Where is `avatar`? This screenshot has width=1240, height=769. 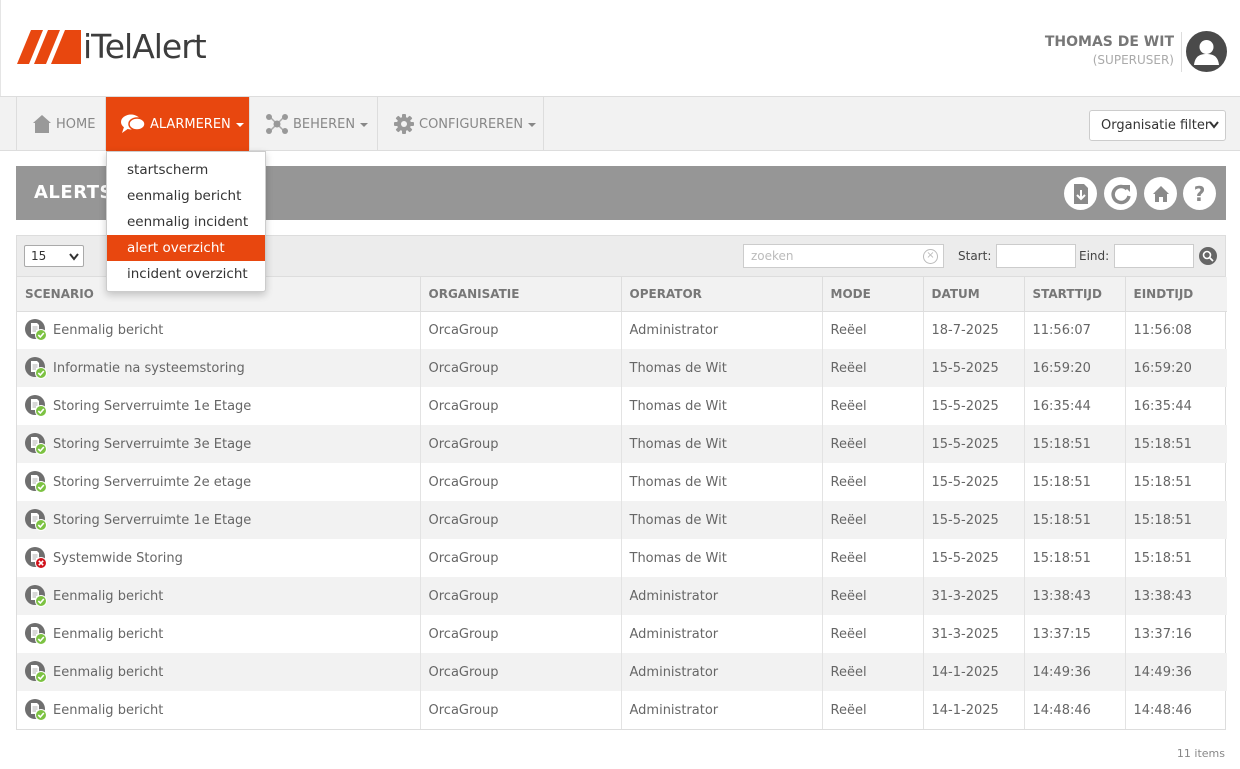
avatar is located at coordinates (1206, 51).